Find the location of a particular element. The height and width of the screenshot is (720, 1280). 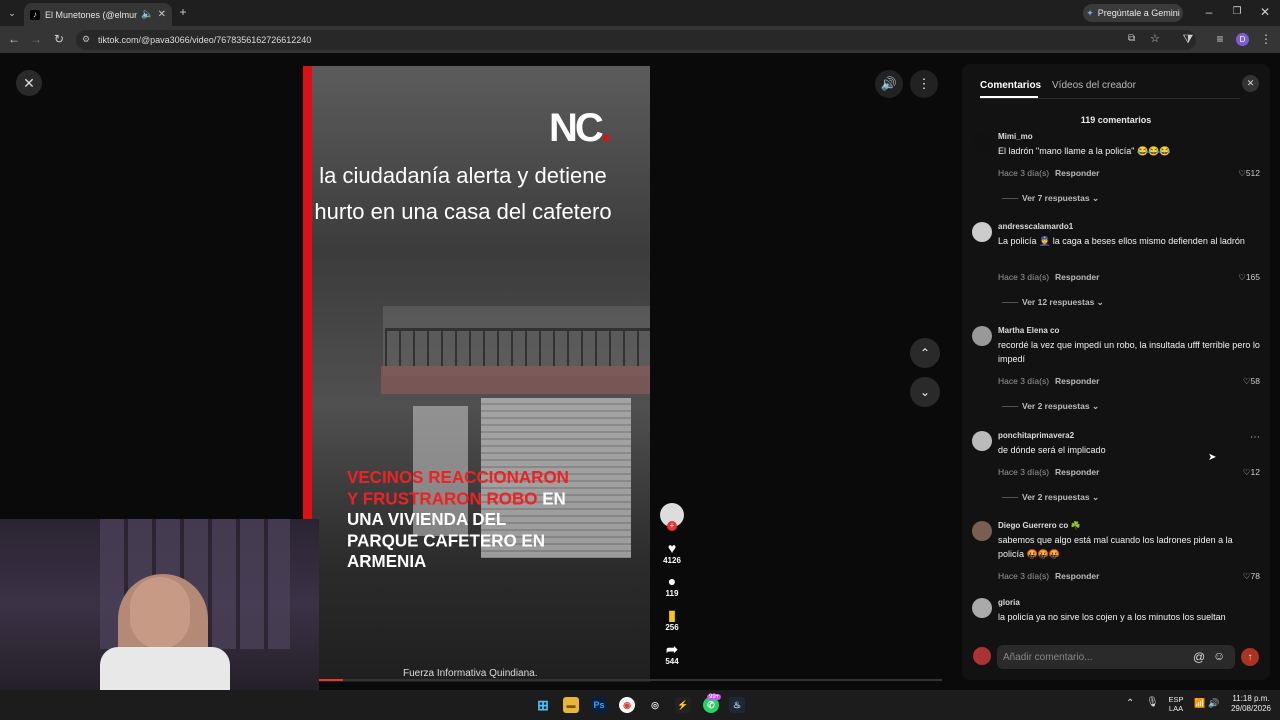

taskbar-clock: 11:18 p.m. 29/08/2026 is located at coordinates (1251, 704).